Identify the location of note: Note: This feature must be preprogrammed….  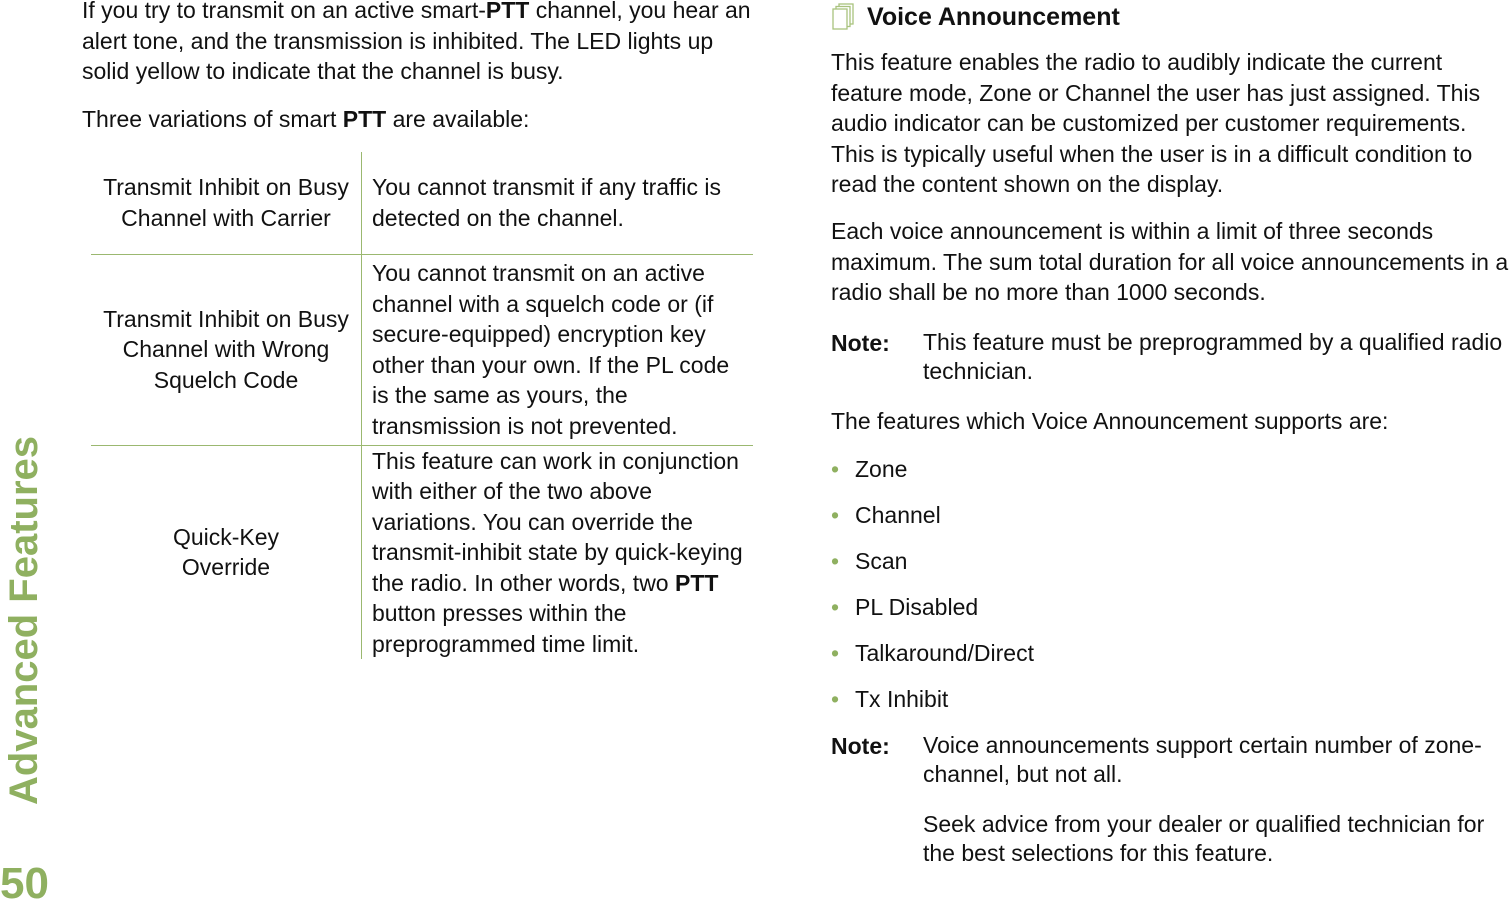
(1170, 357).